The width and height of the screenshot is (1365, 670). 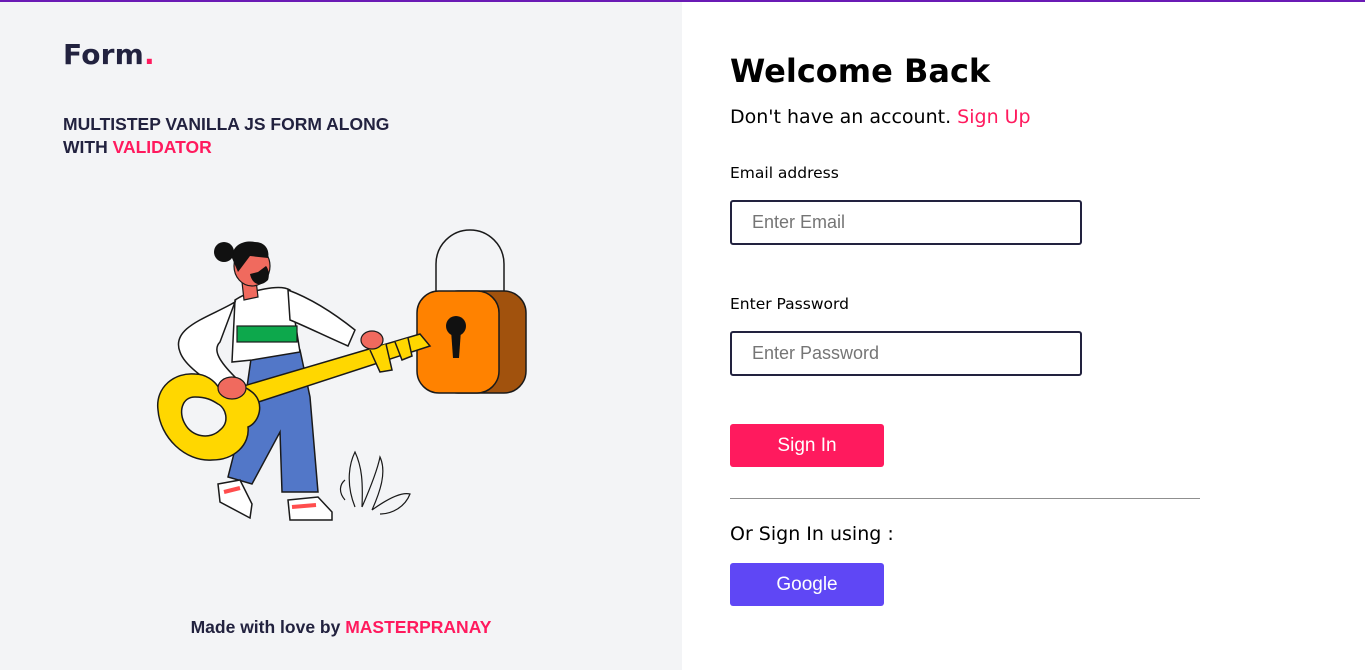 What do you see at coordinates (268, 627) in the screenshot?
I see `footer-text: Made with love by` at bounding box center [268, 627].